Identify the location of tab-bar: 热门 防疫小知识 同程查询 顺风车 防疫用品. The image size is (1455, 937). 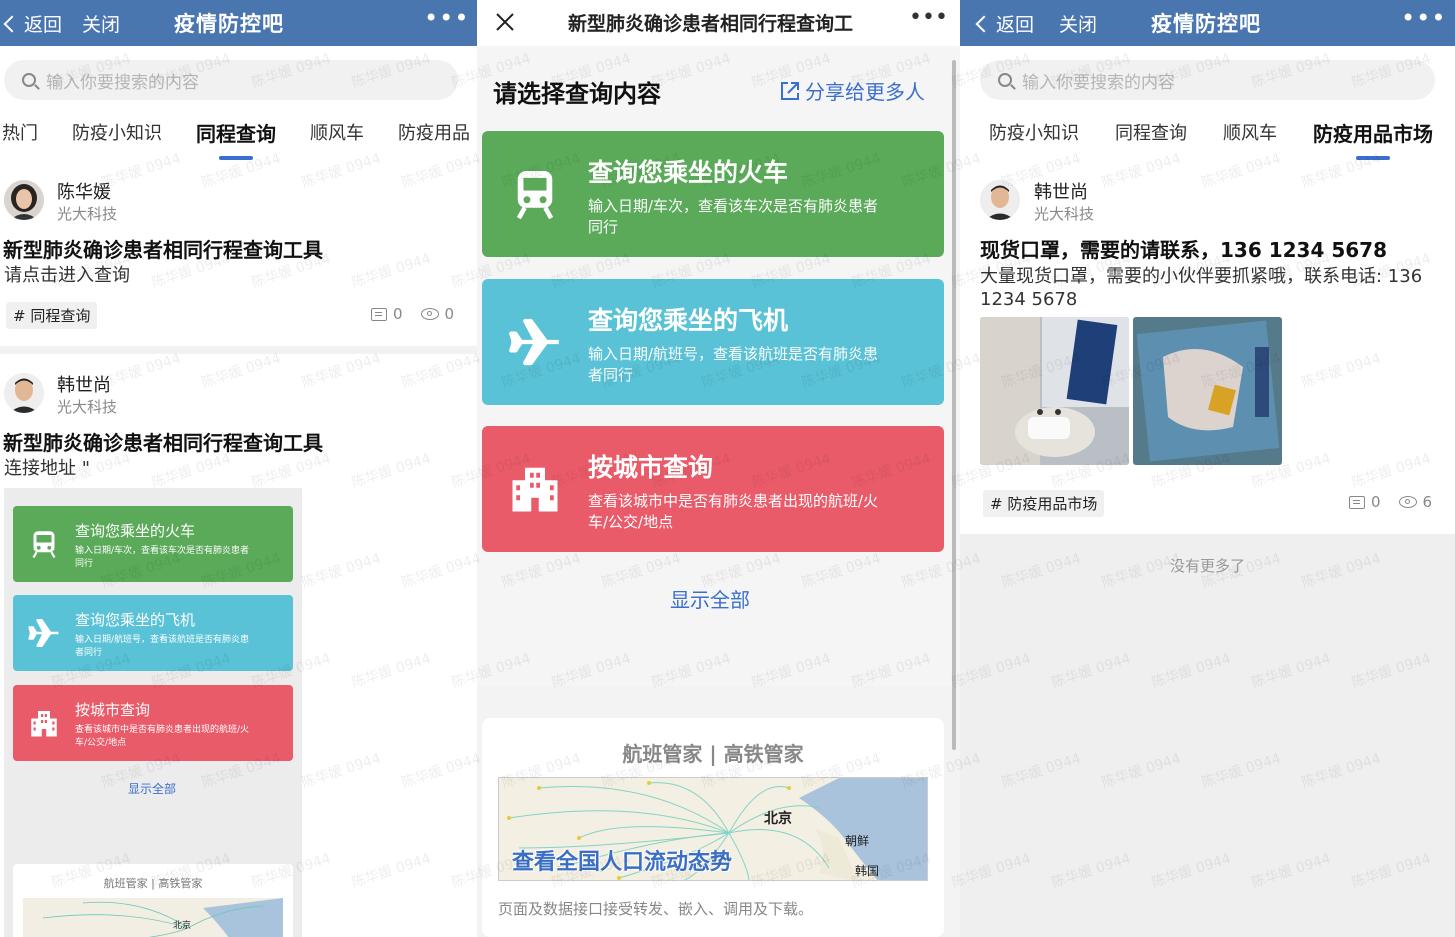
(236, 139).